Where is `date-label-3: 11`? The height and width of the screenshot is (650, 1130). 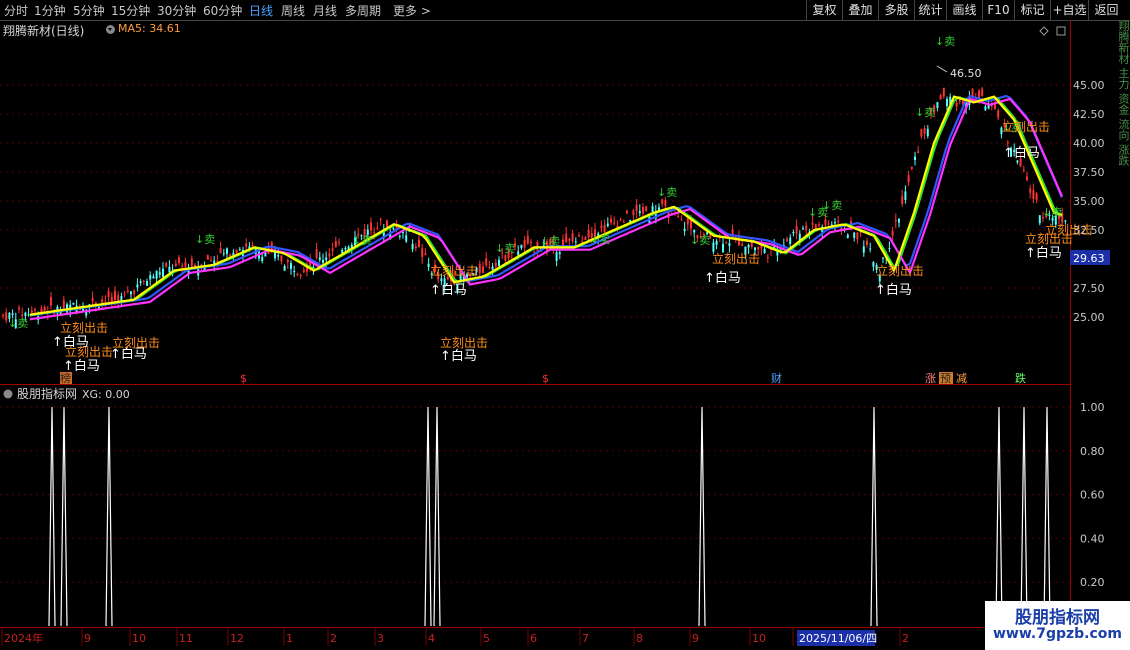
date-label-3: 11 is located at coordinates (186, 638).